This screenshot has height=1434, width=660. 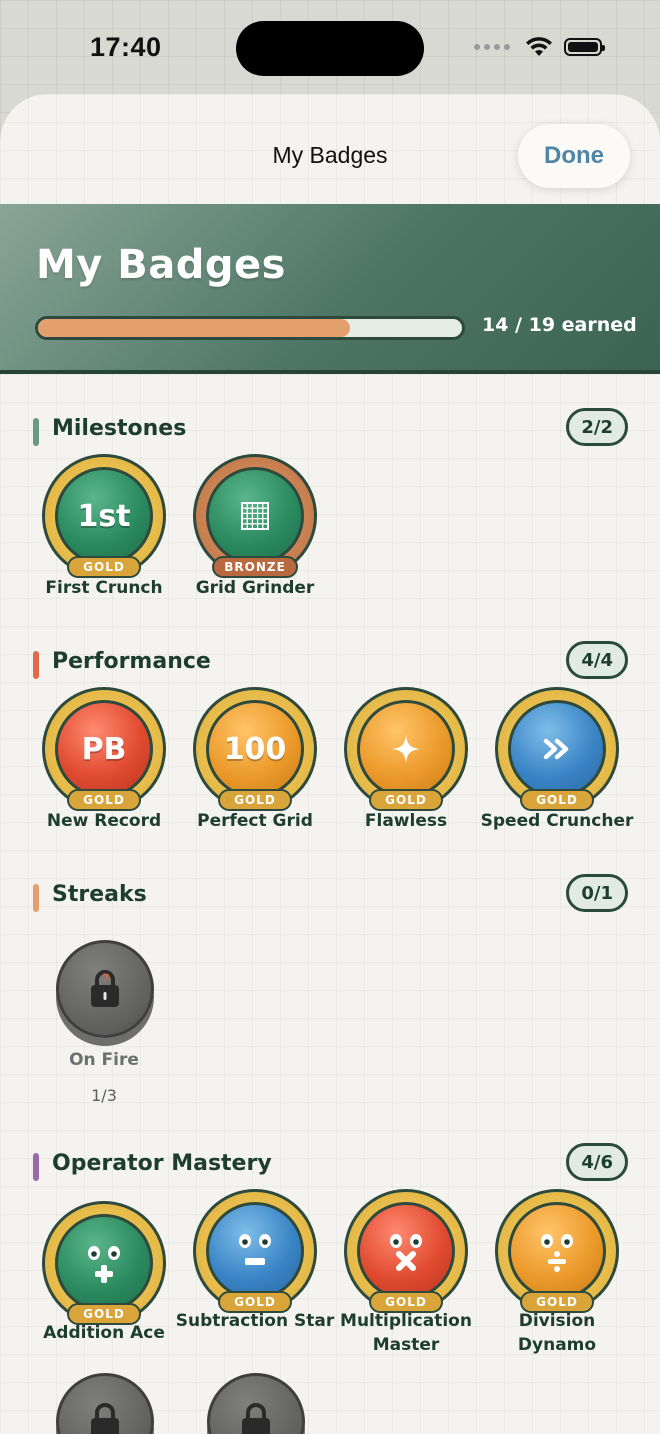 What do you see at coordinates (194, 328) in the screenshot?
I see `badges-progress-fill` at bounding box center [194, 328].